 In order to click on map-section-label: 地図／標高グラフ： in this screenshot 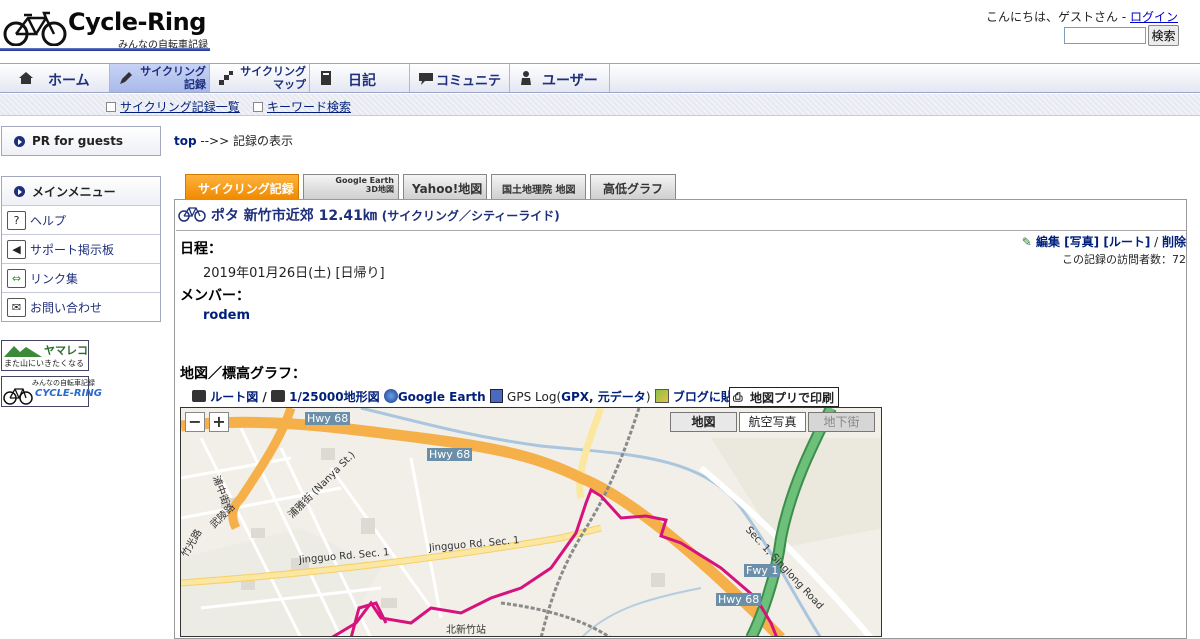, I will do `click(243, 374)`.